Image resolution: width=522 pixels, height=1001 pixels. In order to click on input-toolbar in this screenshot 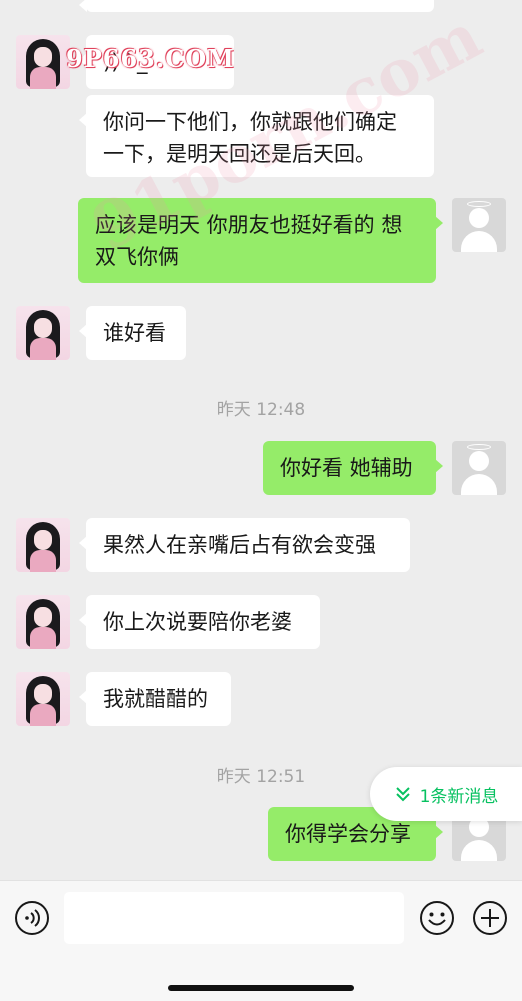, I will do `click(261, 940)`.